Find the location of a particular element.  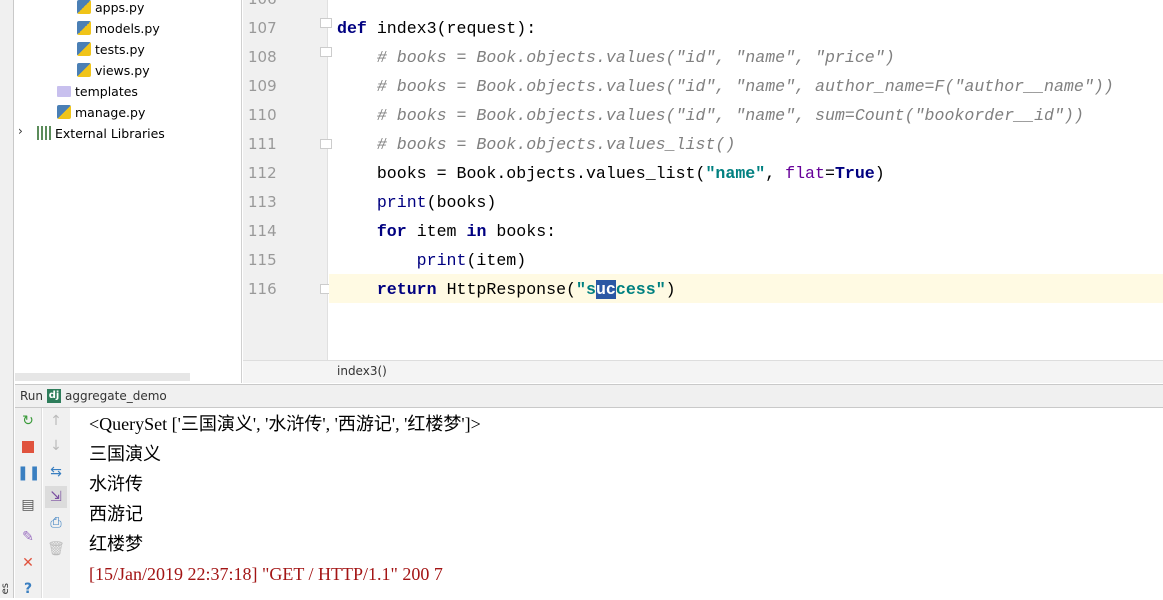

help-icon: ? is located at coordinates (28, 589).